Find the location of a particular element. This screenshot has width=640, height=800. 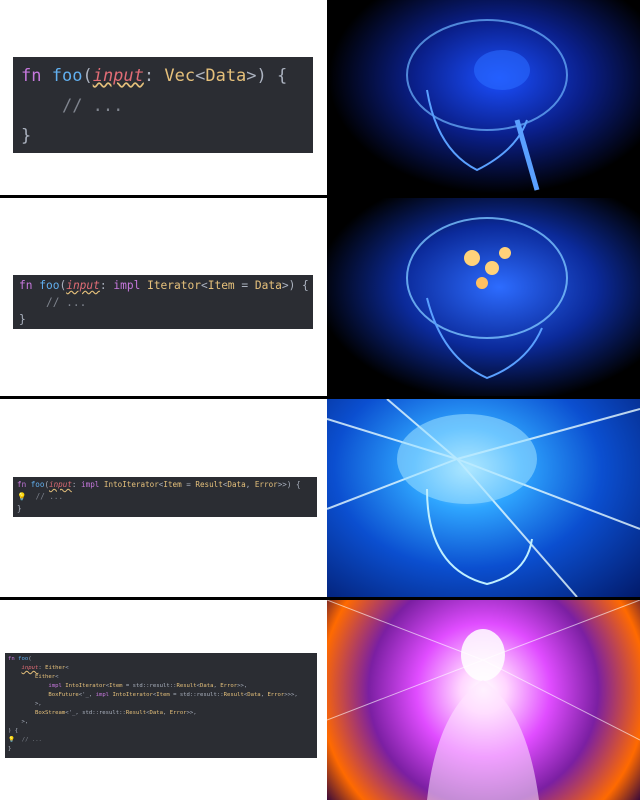

code-token: ( is located at coordinates (87, 76).